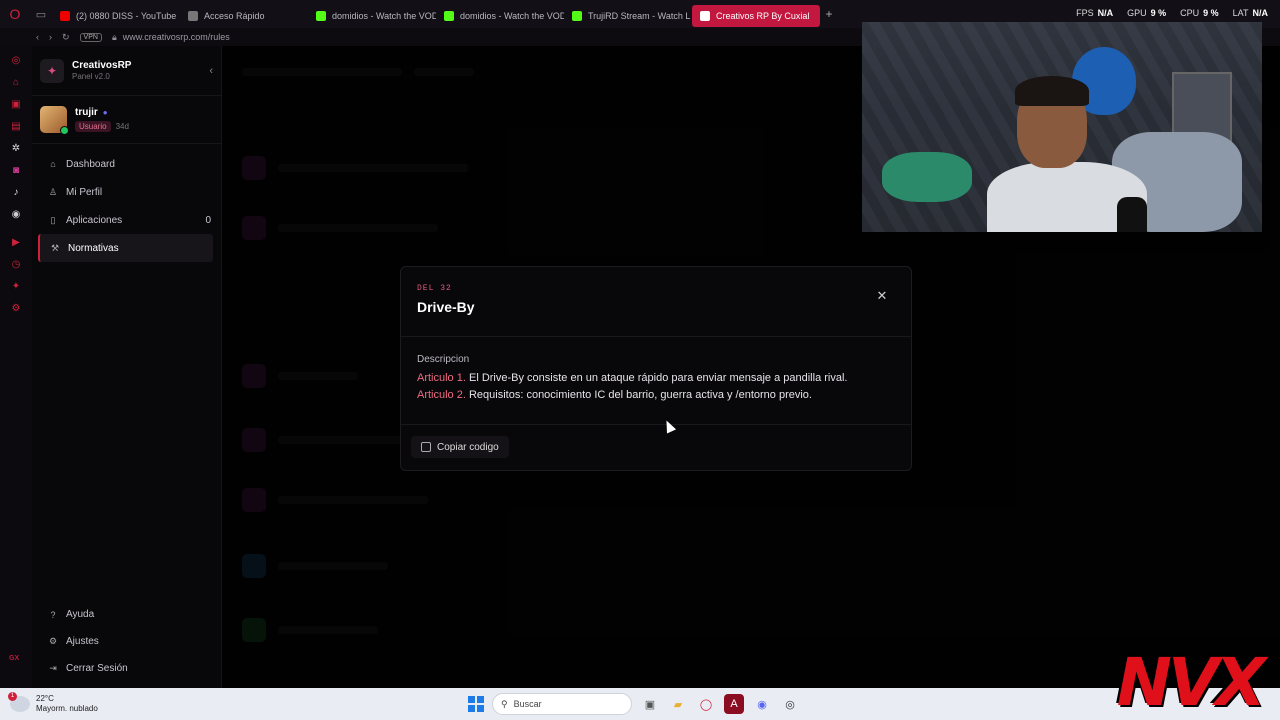 The height and width of the screenshot is (720, 1280). I want to click on opera-gx-icon: ◯, so click(706, 704).